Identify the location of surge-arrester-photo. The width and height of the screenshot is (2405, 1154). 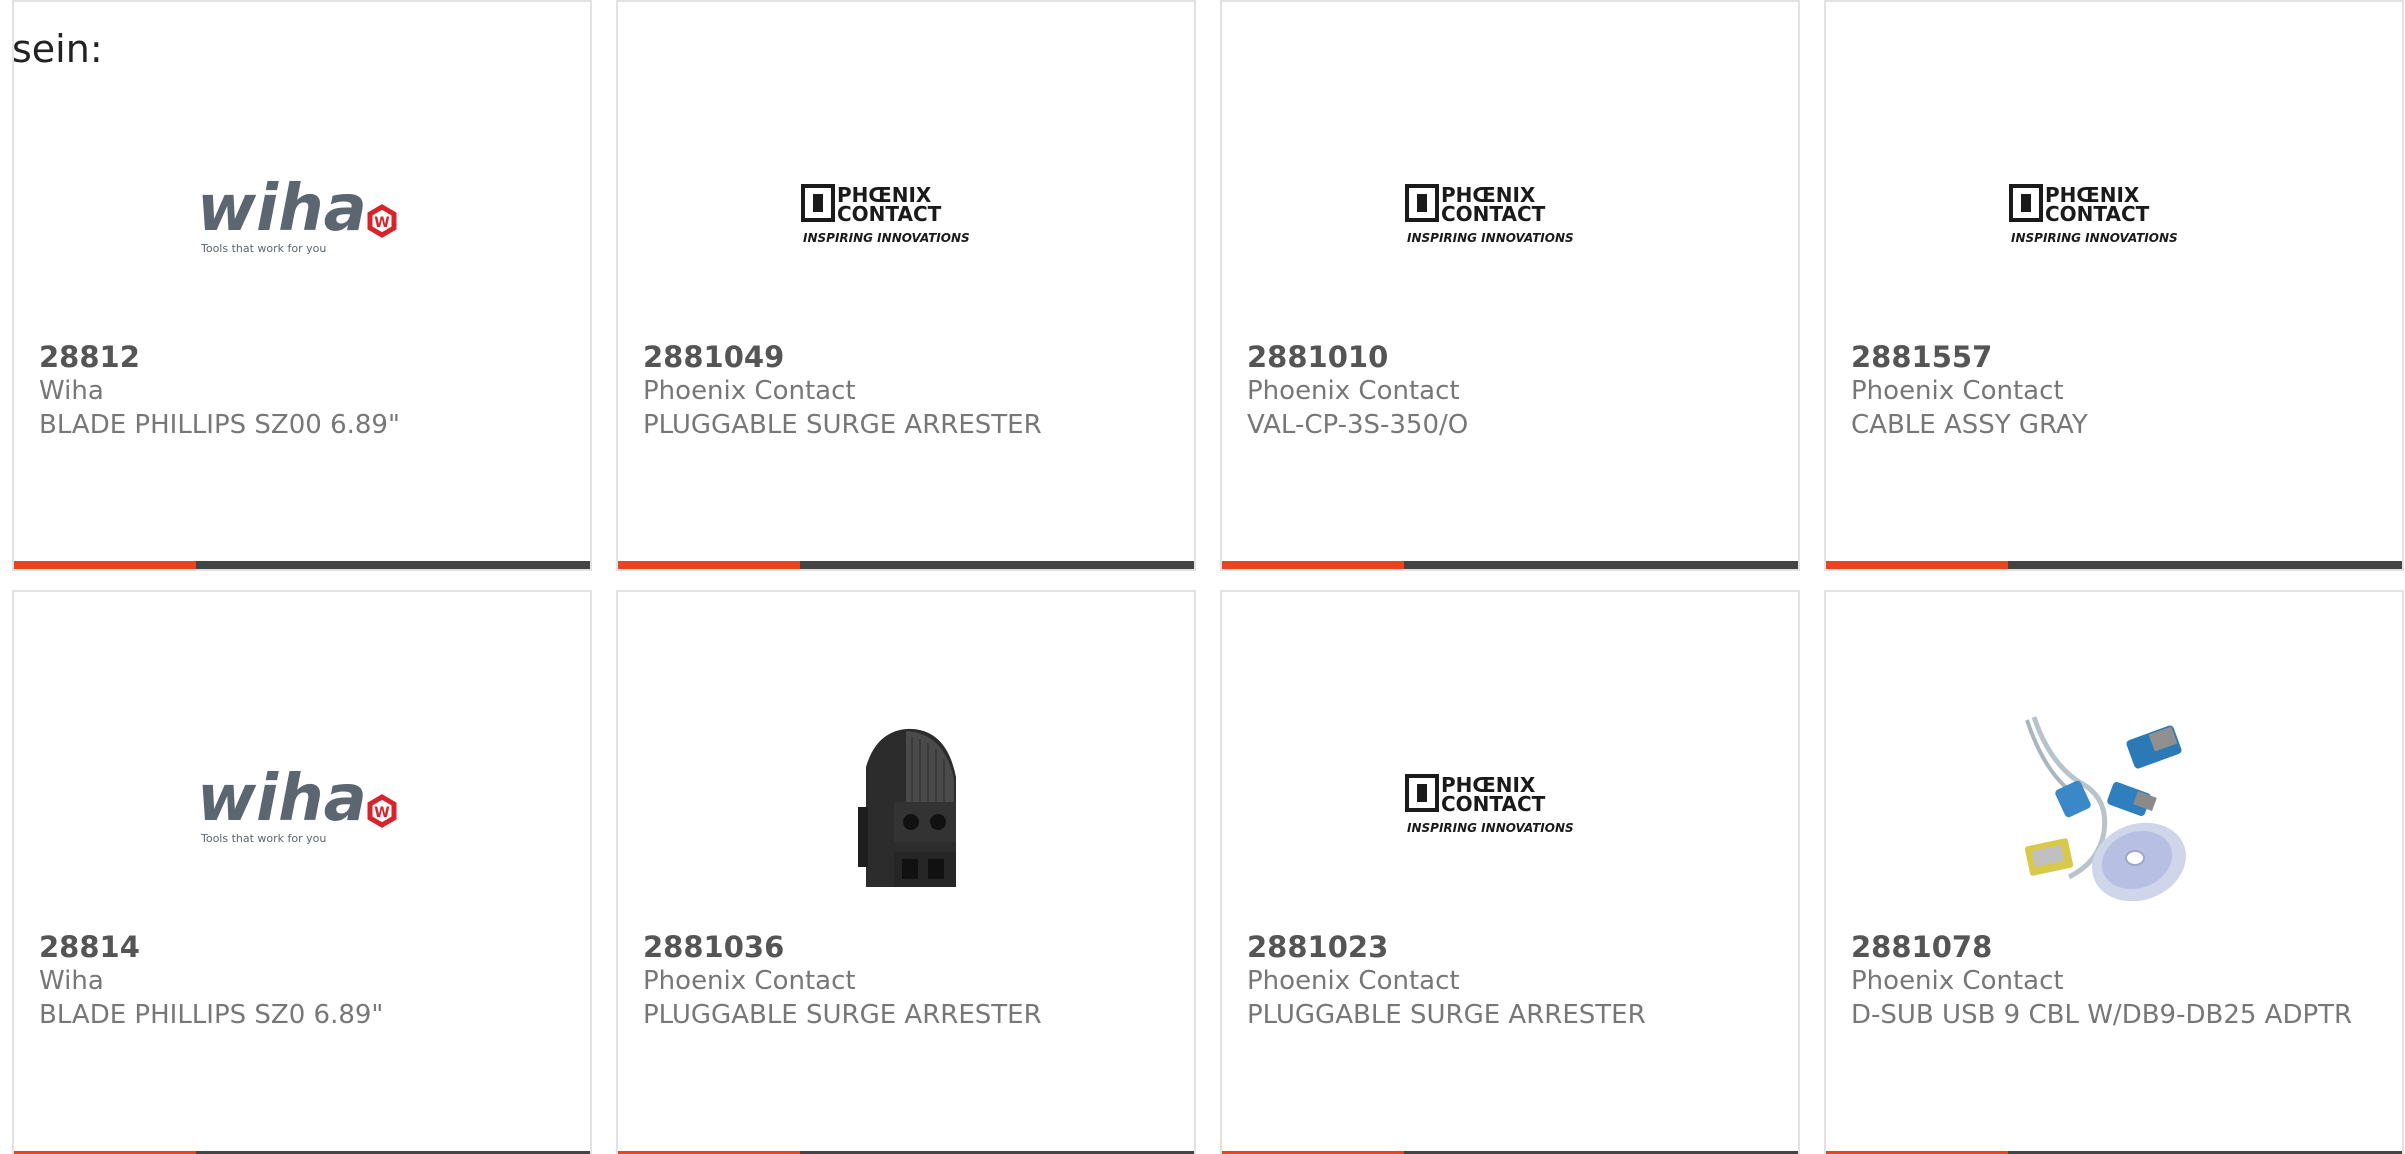
(907, 807).